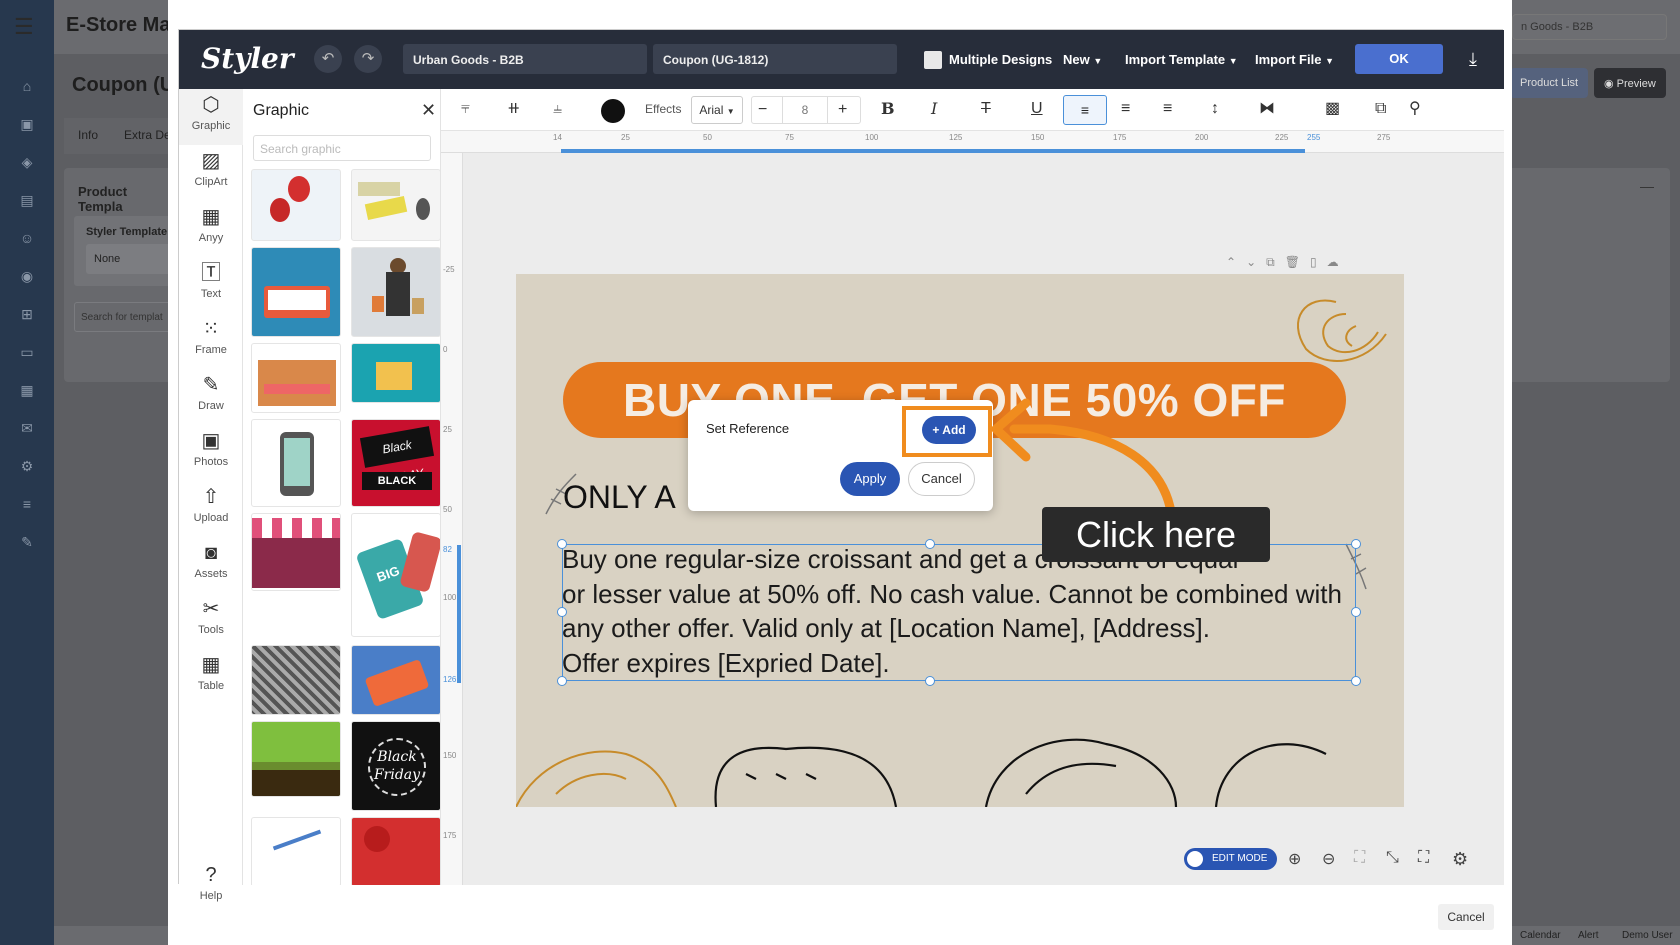  Describe the element at coordinates (1399, 59) in the screenshot. I see `ok-button: OK` at that location.